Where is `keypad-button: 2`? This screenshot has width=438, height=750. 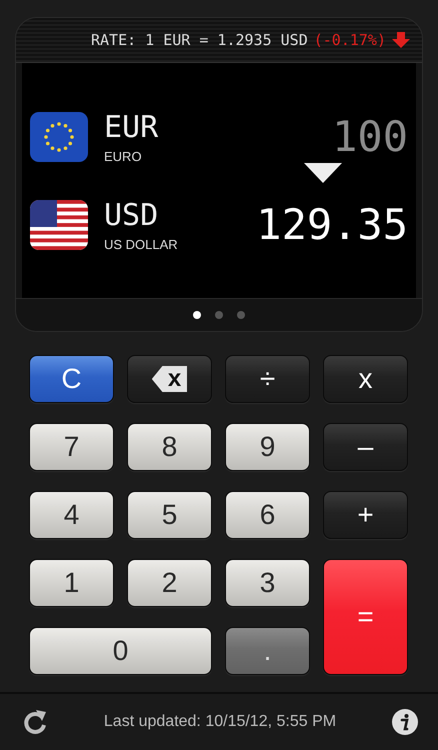 keypad-button: 2 is located at coordinates (169, 583).